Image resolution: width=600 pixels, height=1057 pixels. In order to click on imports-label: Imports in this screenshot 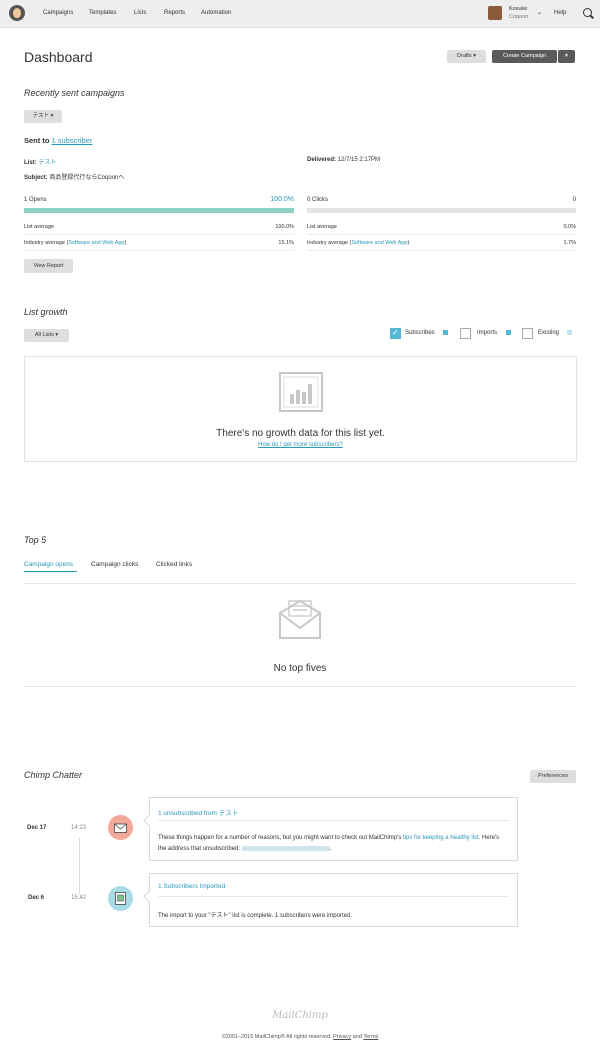, I will do `click(487, 333)`.